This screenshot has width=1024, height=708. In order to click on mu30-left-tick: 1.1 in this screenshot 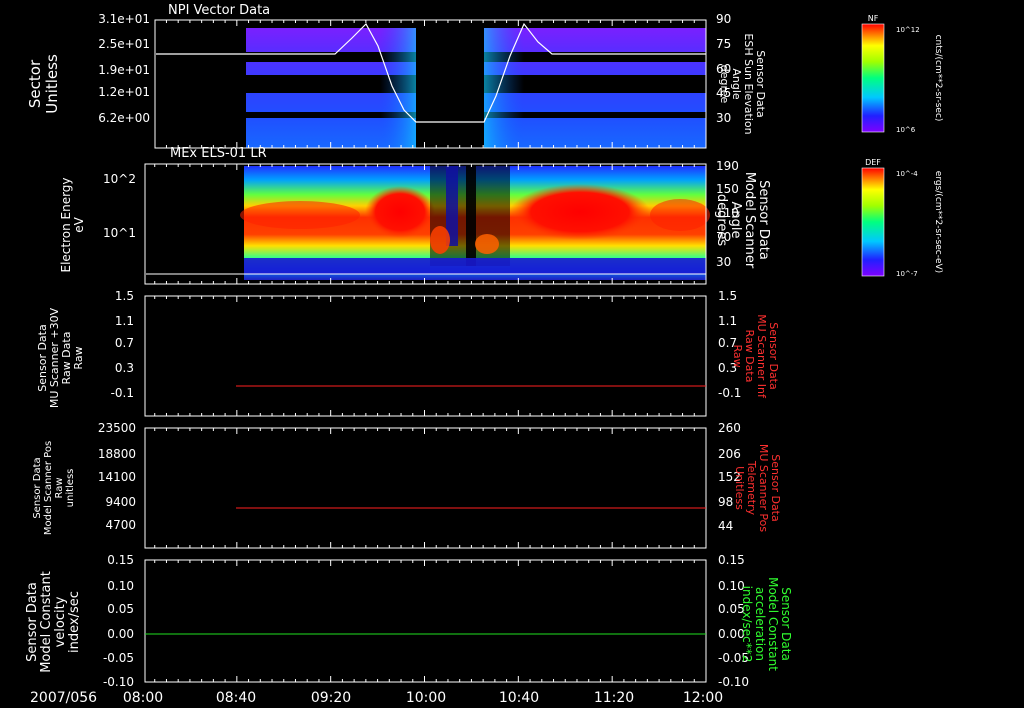, I will do `click(124, 321)`.